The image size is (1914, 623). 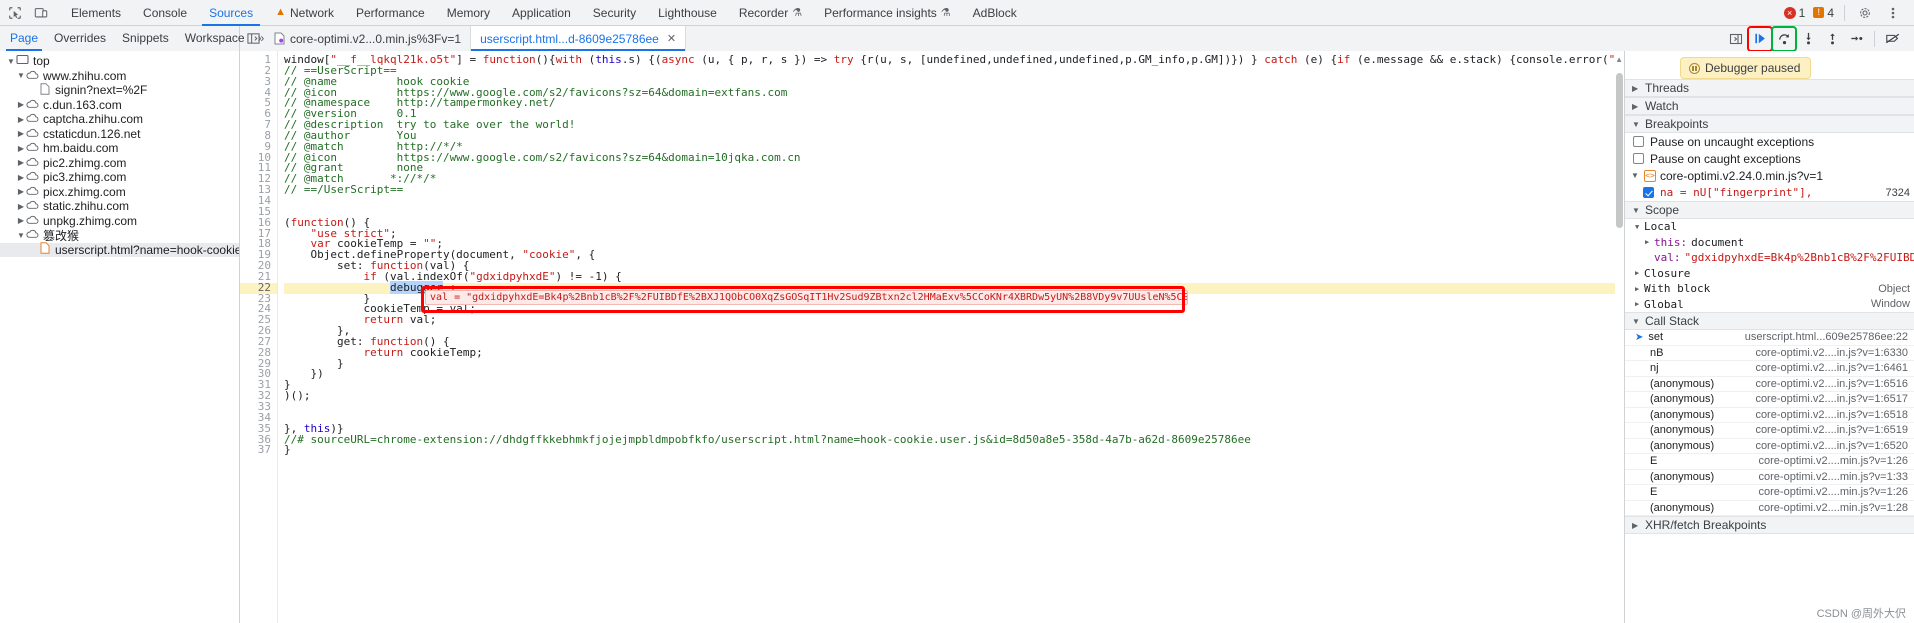 What do you see at coordinates (1769, 141) in the screenshot?
I see `pause-on-uncaught-exceptions-row: Pause on uncaught exceptions` at bounding box center [1769, 141].